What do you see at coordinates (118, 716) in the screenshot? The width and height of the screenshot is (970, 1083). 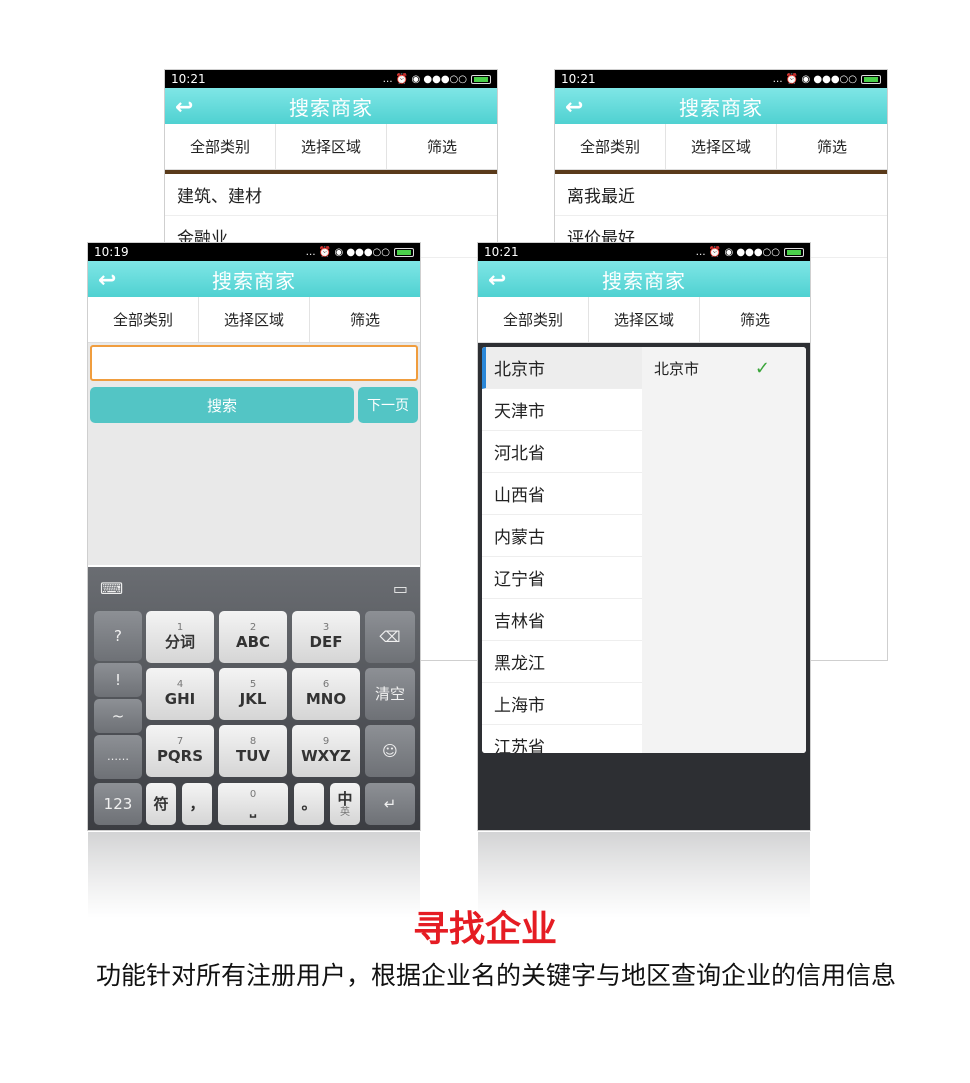 I see `key-tilde: ~` at bounding box center [118, 716].